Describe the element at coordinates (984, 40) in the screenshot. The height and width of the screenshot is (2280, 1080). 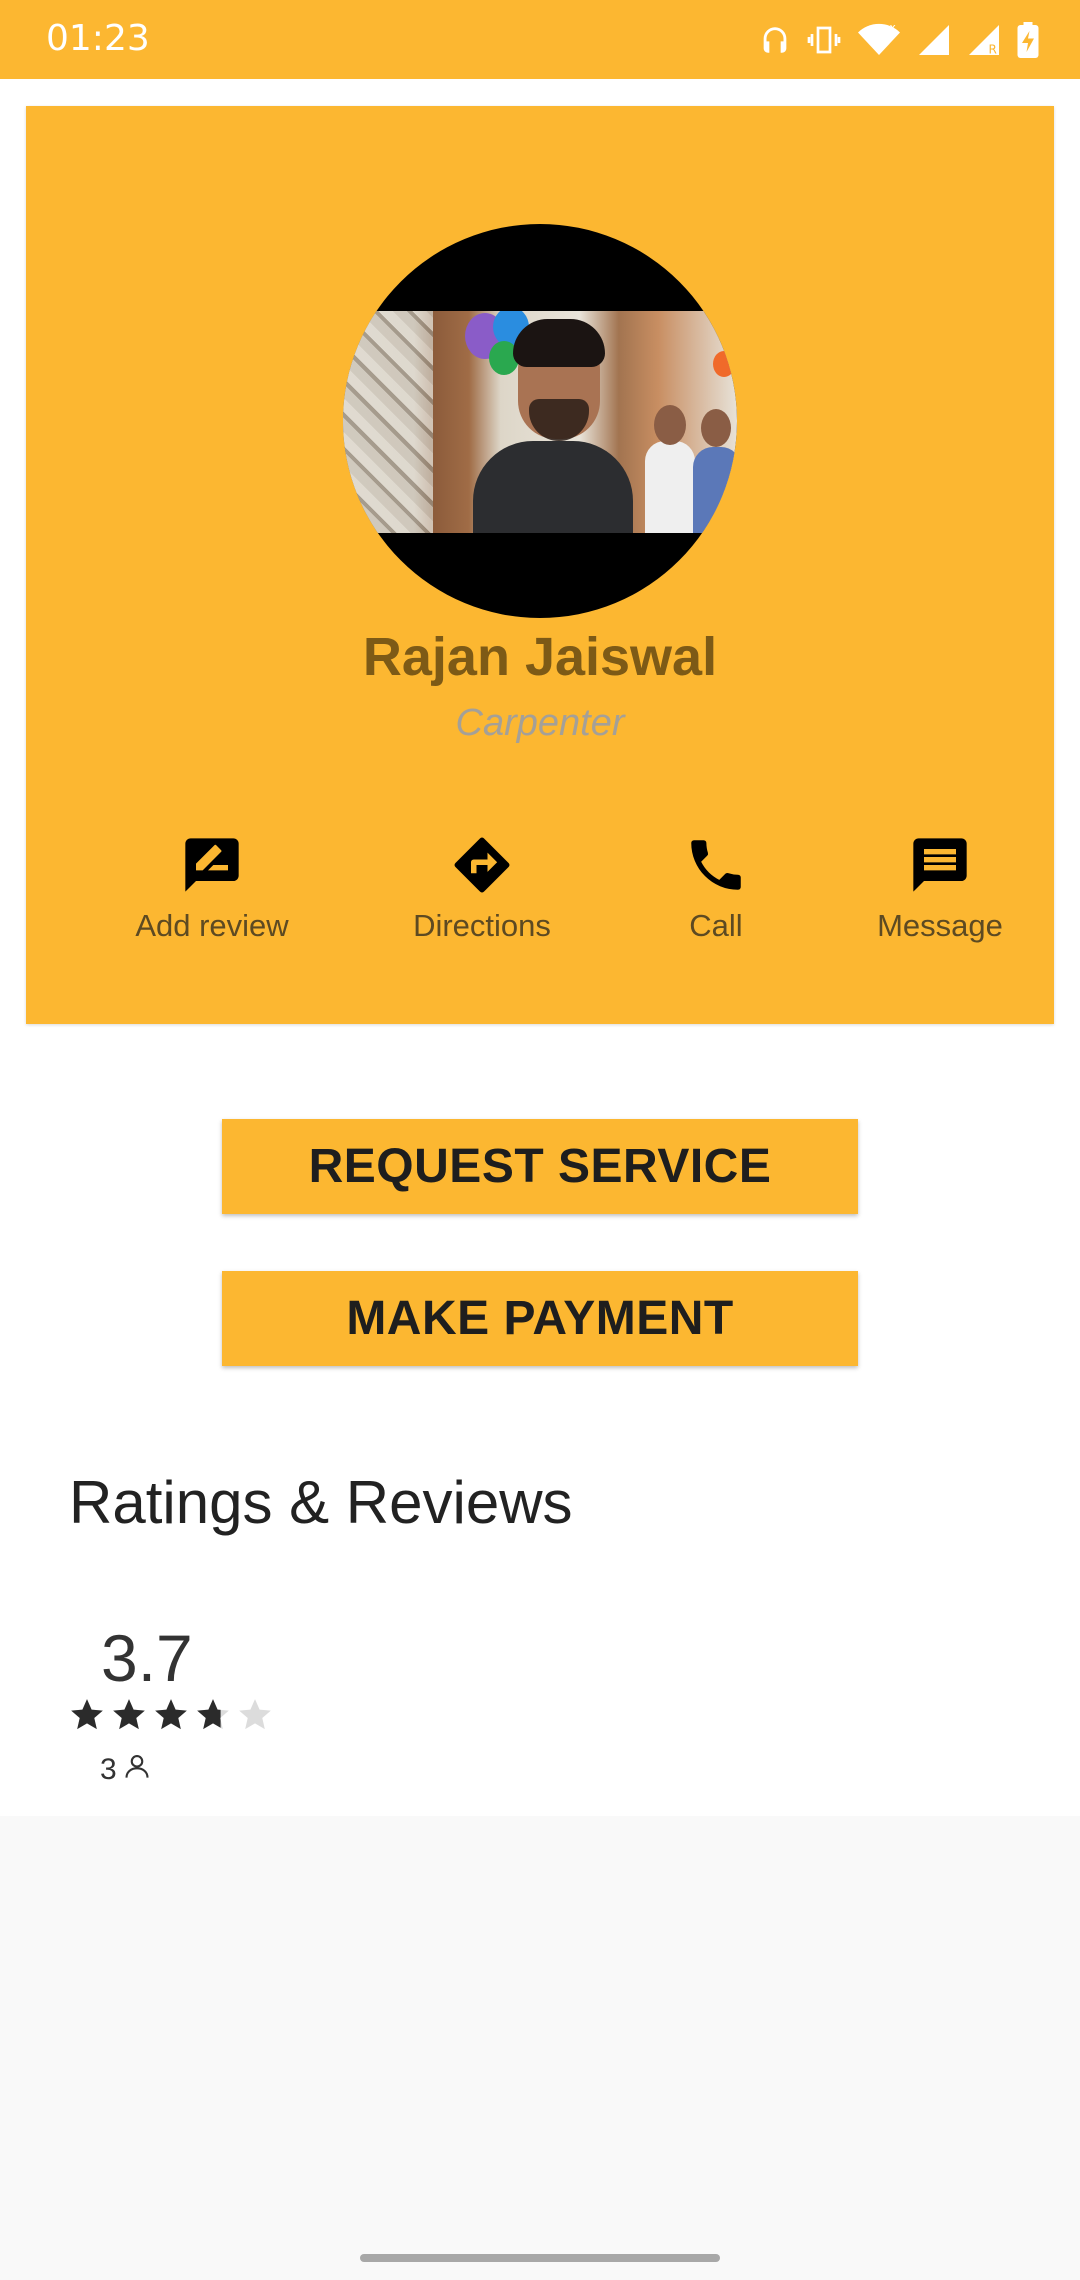
I see `signal-roaming-icon: R` at that location.